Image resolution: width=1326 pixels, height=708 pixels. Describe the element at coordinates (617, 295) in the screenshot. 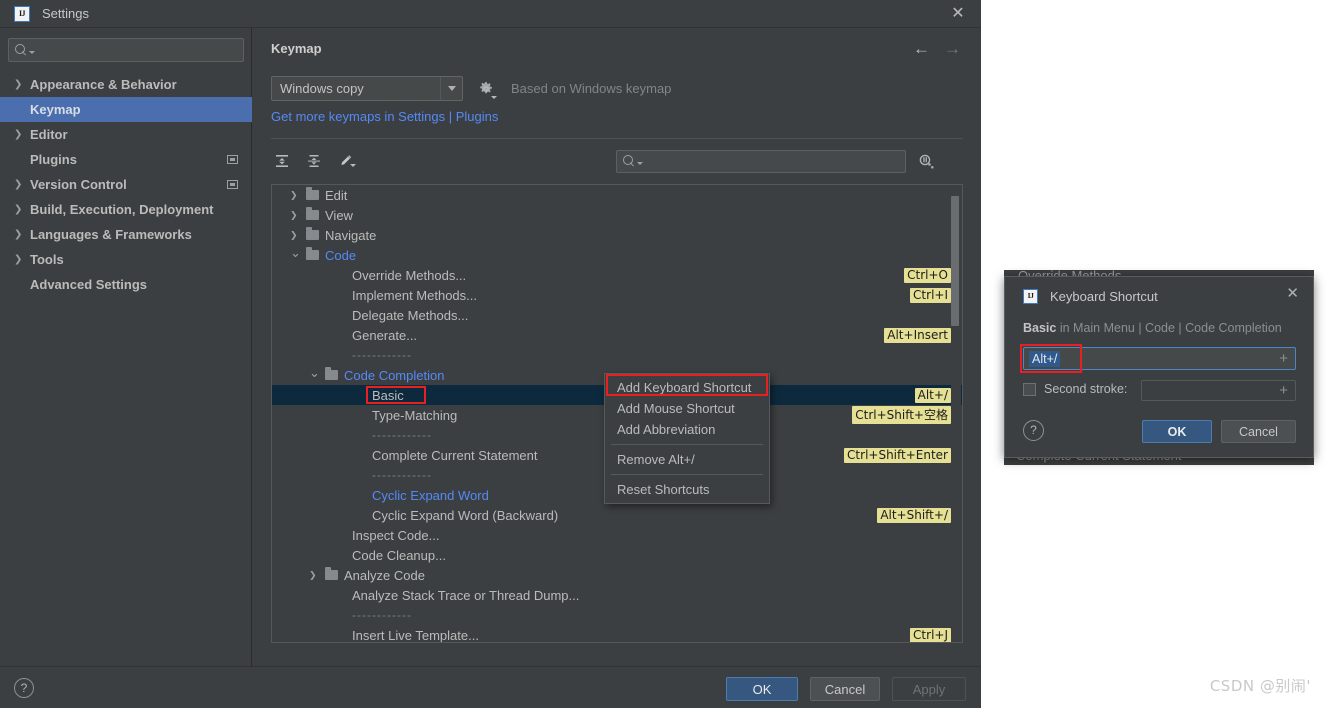

I see `tree-row: Implement Methods... Ctrl+I` at that location.